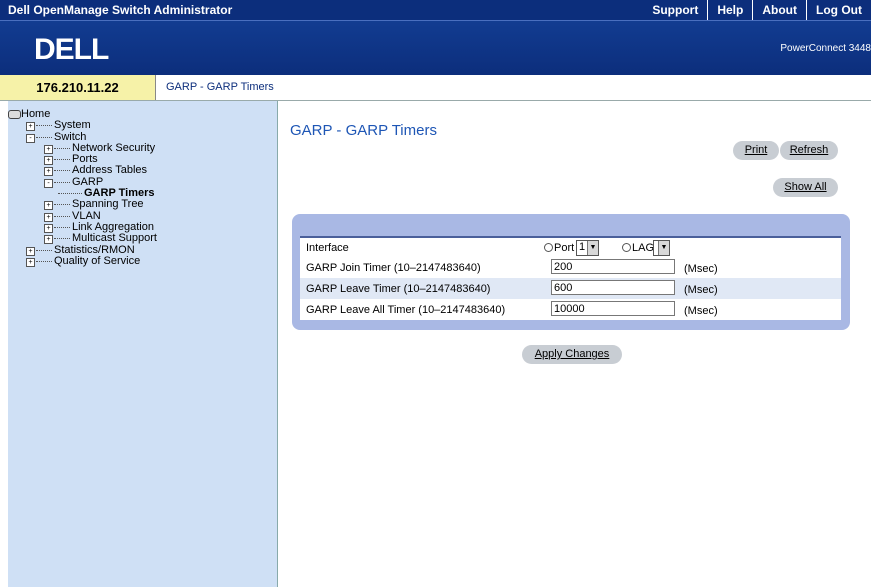 This screenshot has width=871, height=587. Describe the element at coordinates (643, 248) in the screenshot. I see `lag-label: LAG` at that location.